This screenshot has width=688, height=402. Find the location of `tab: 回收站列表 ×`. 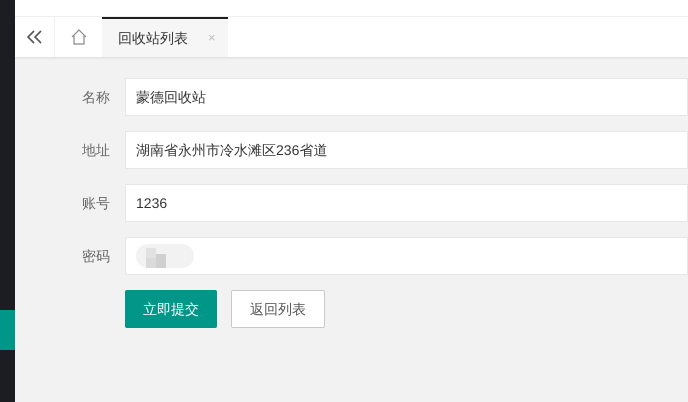

tab: 回收站列表 × is located at coordinates (165, 37).